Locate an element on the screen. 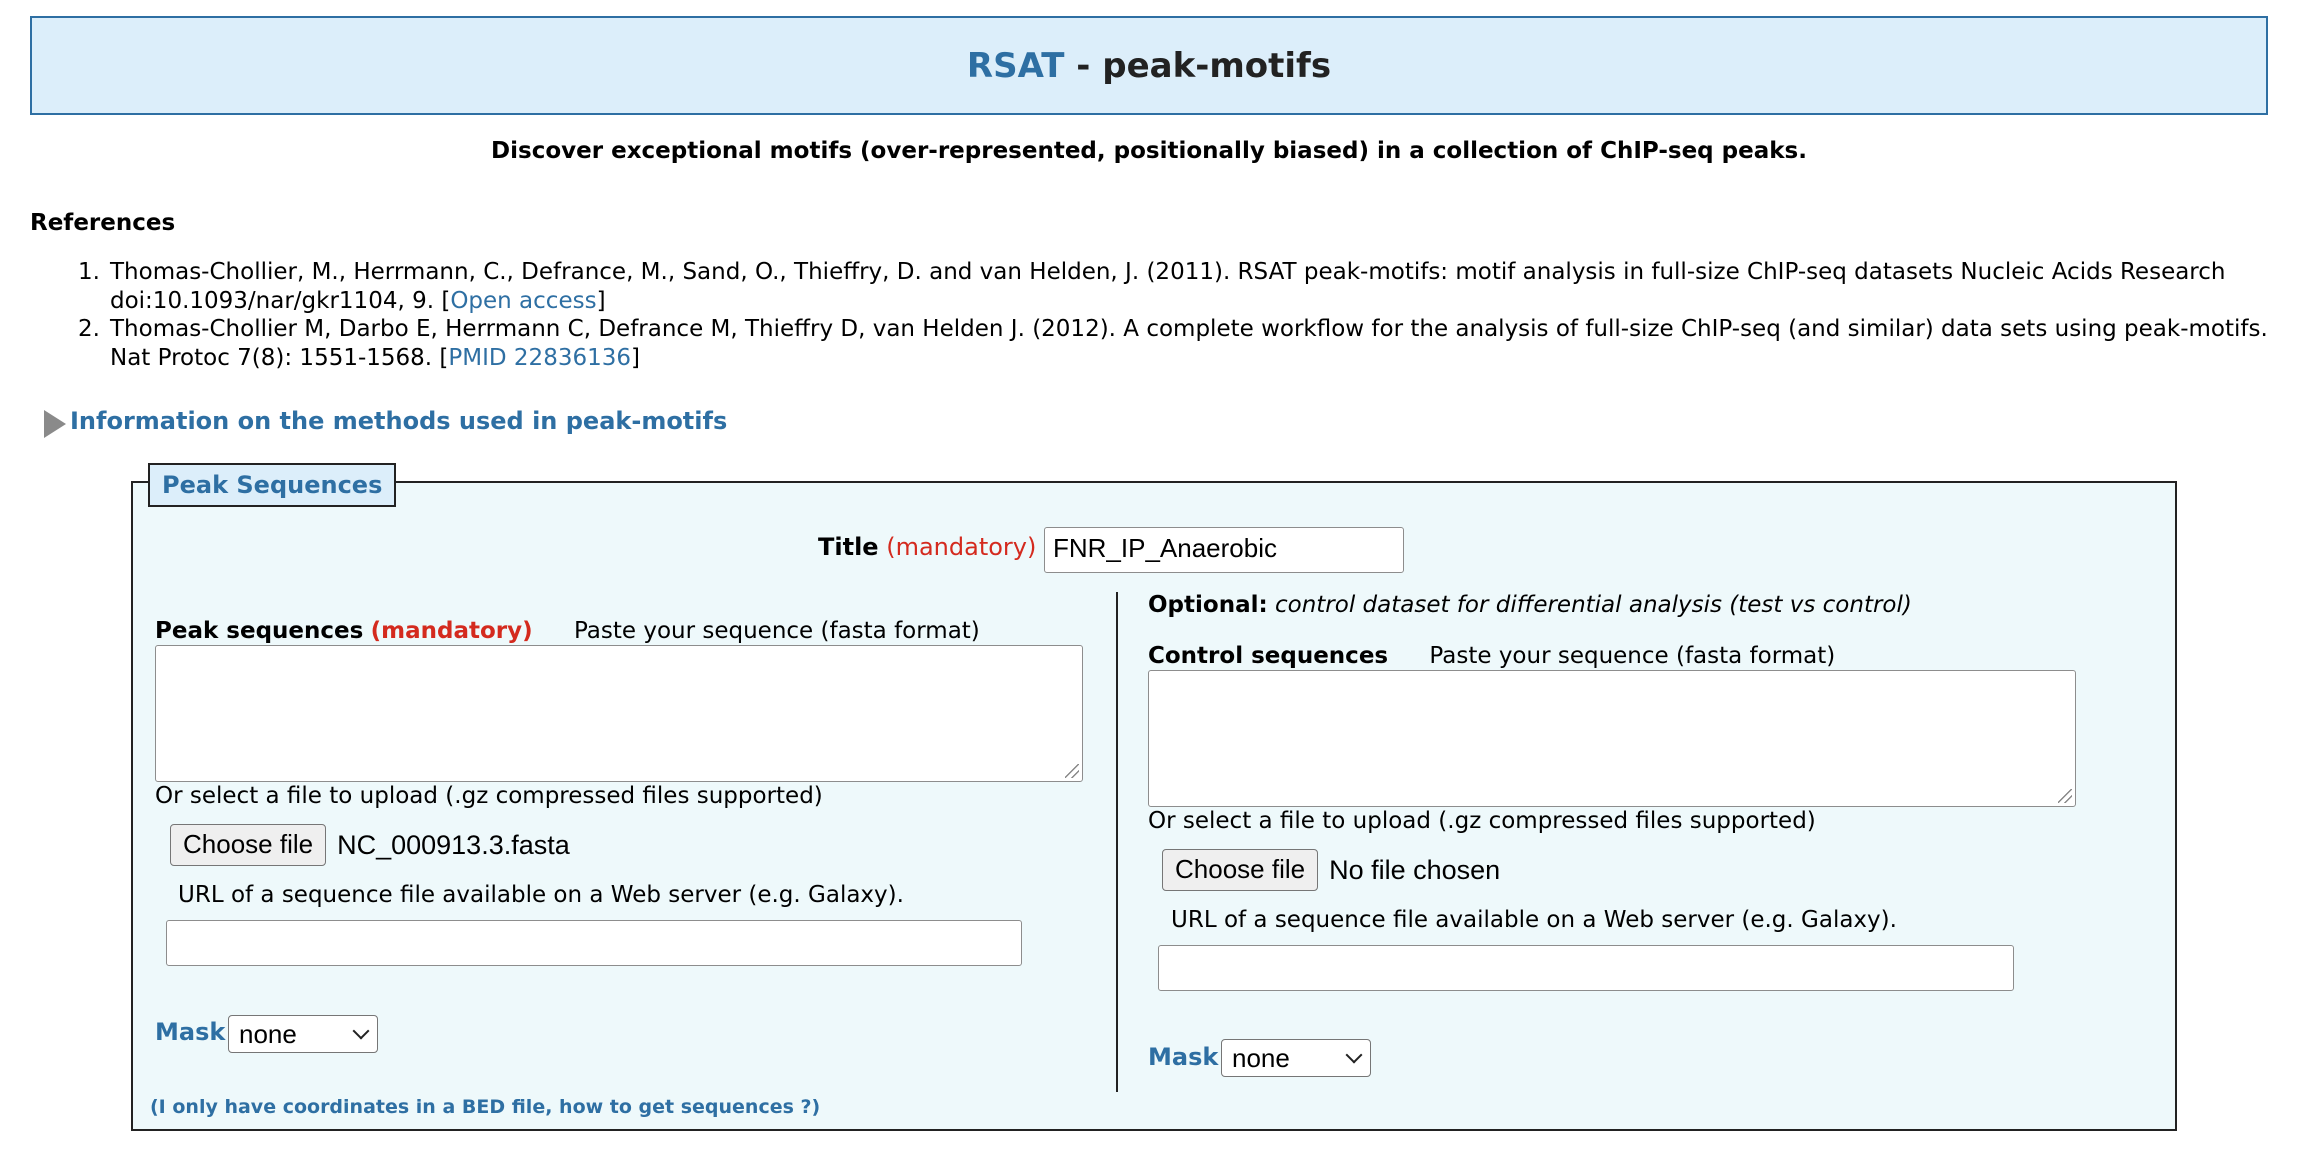  expand-triangle-icon is located at coordinates (55, 424).